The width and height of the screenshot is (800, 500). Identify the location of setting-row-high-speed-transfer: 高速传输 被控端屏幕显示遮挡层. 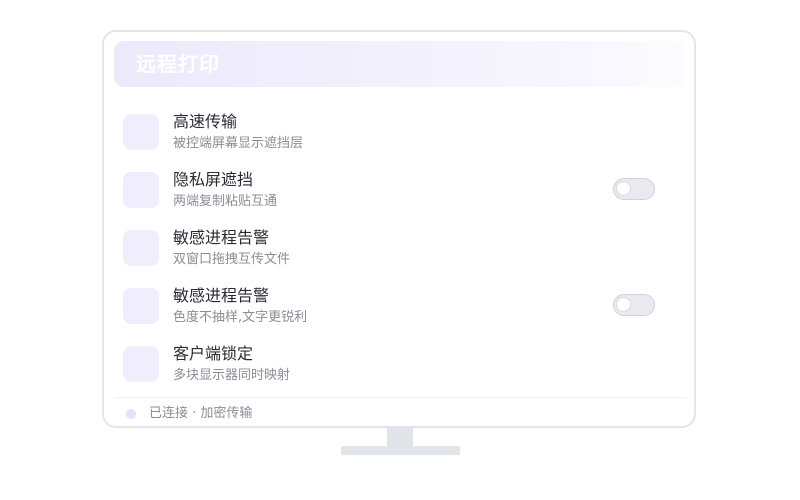
(399, 135).